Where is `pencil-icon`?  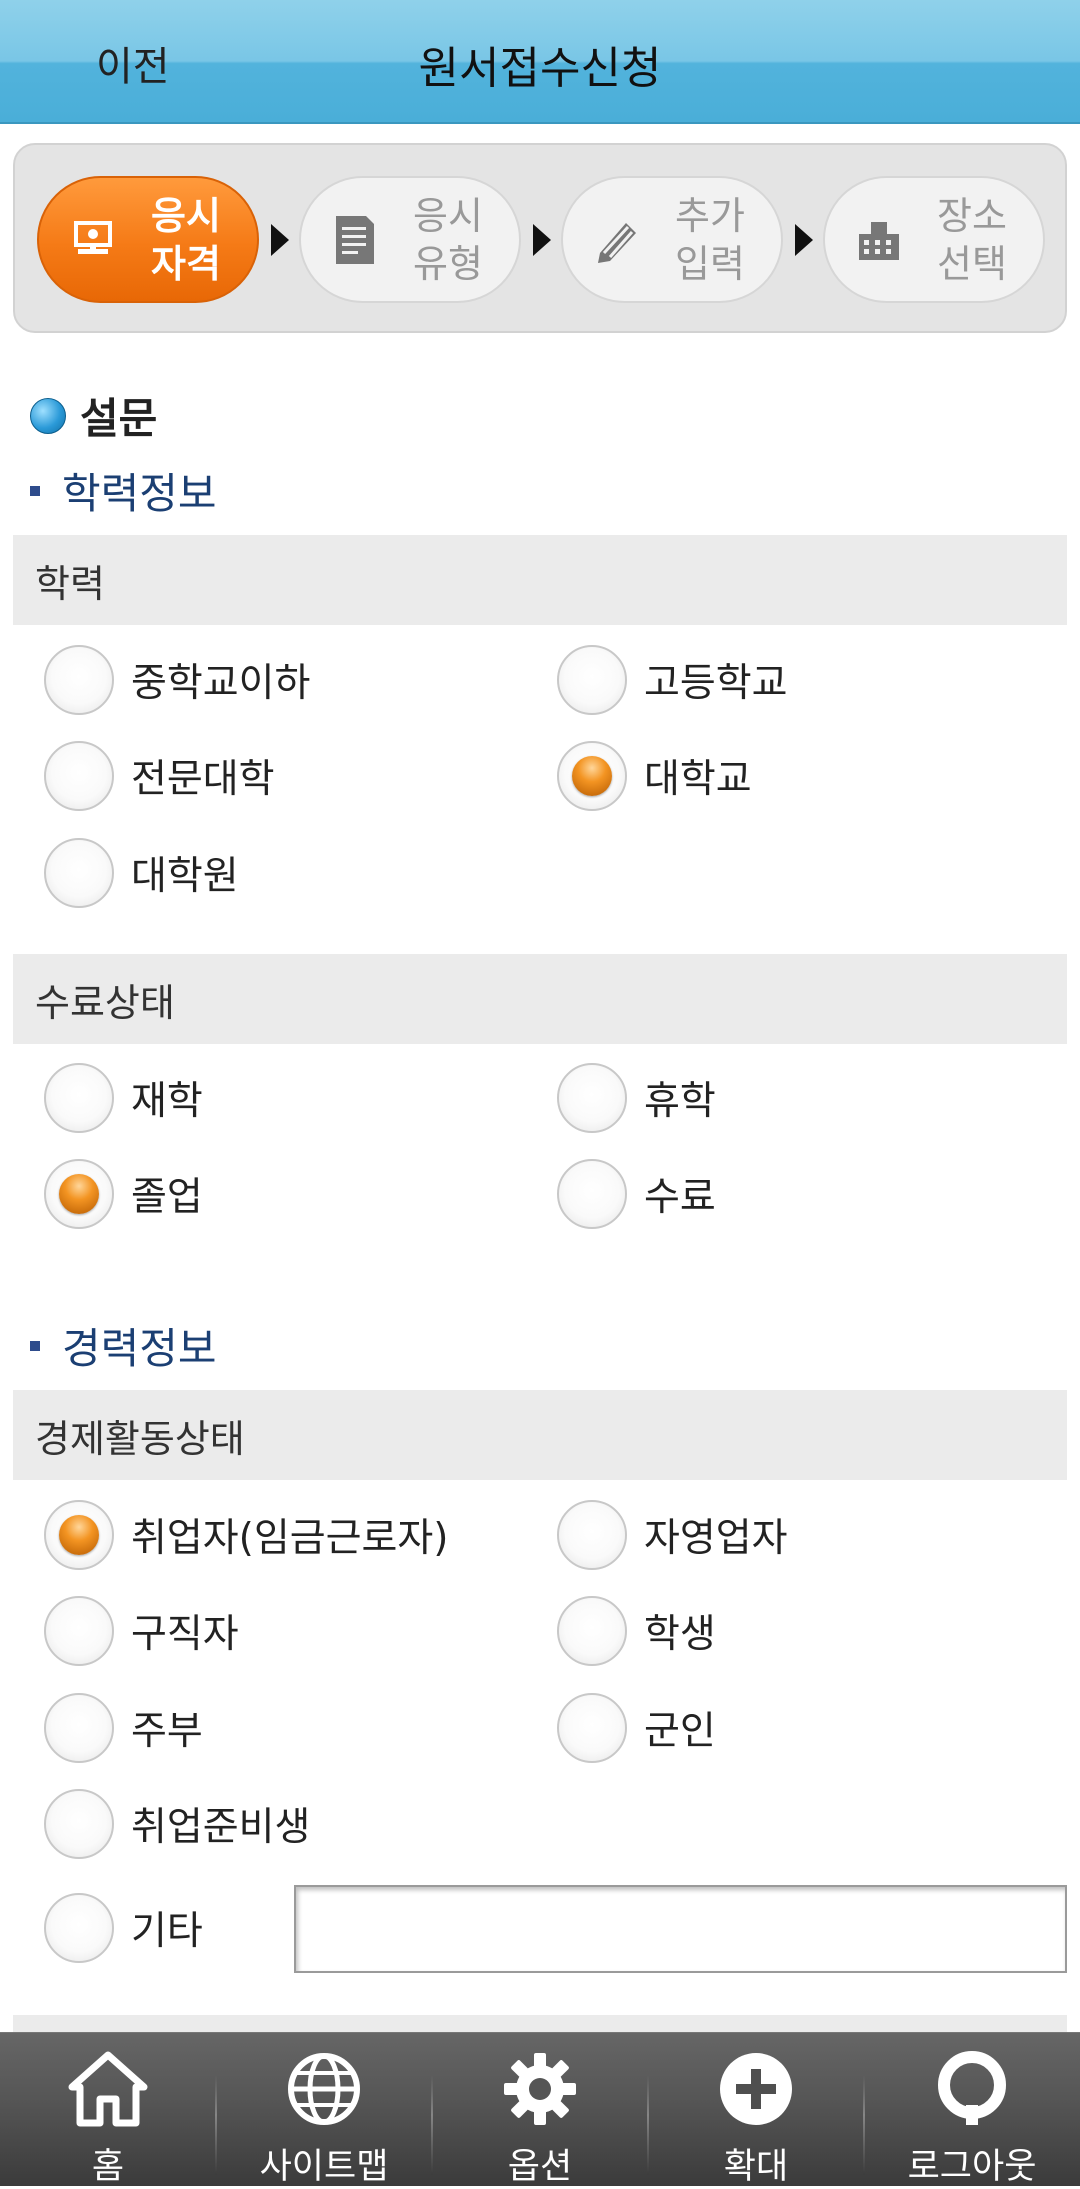 pencil-icon is located at coordinates (617, 240).